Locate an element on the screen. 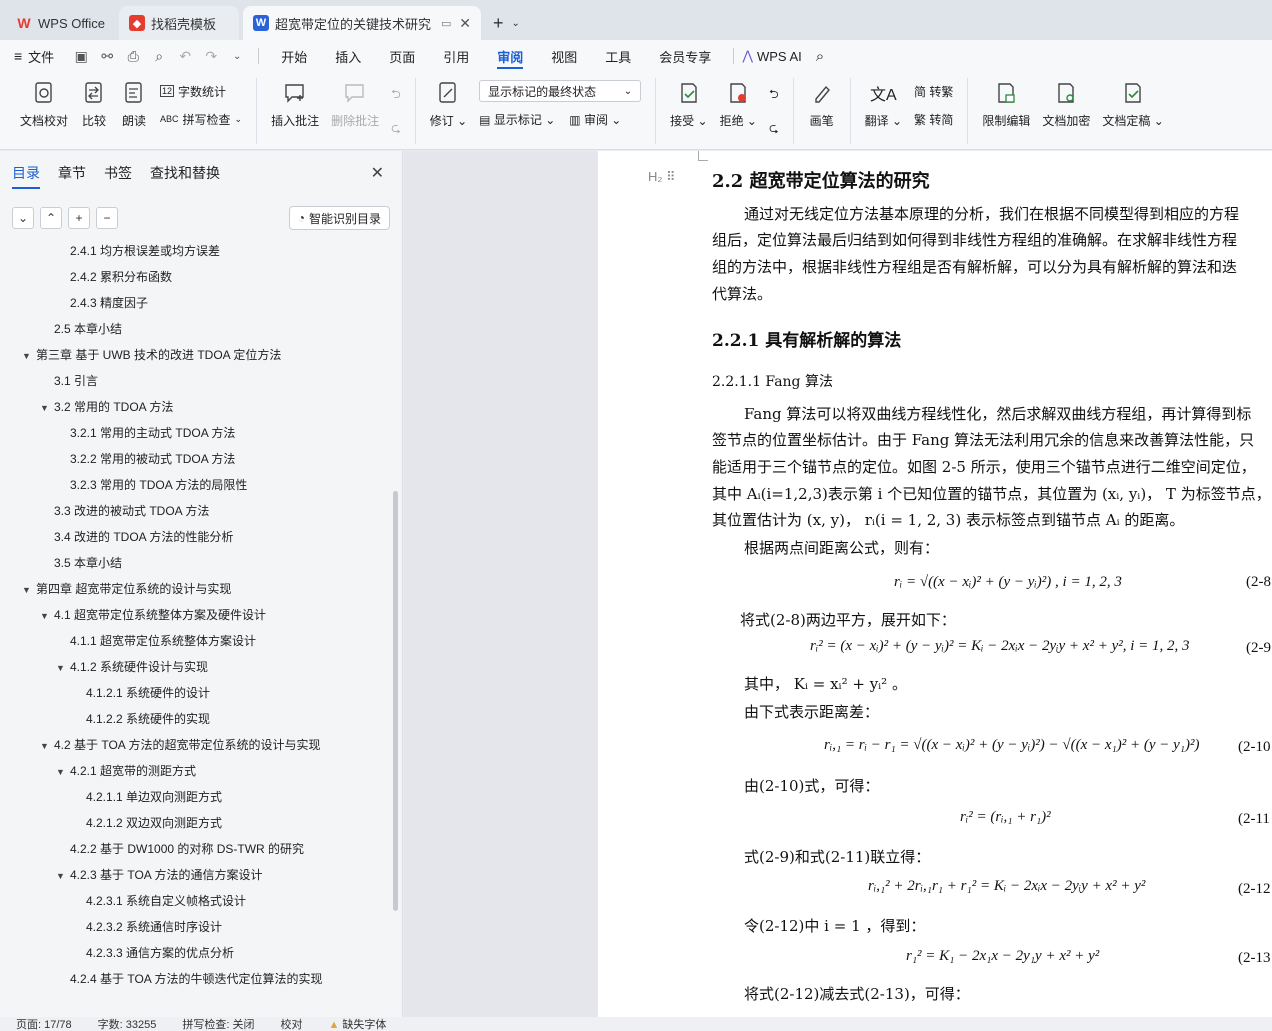 The image size is (1272, 1031). redo-icon: ↷ is located at coordinates (211, 56).